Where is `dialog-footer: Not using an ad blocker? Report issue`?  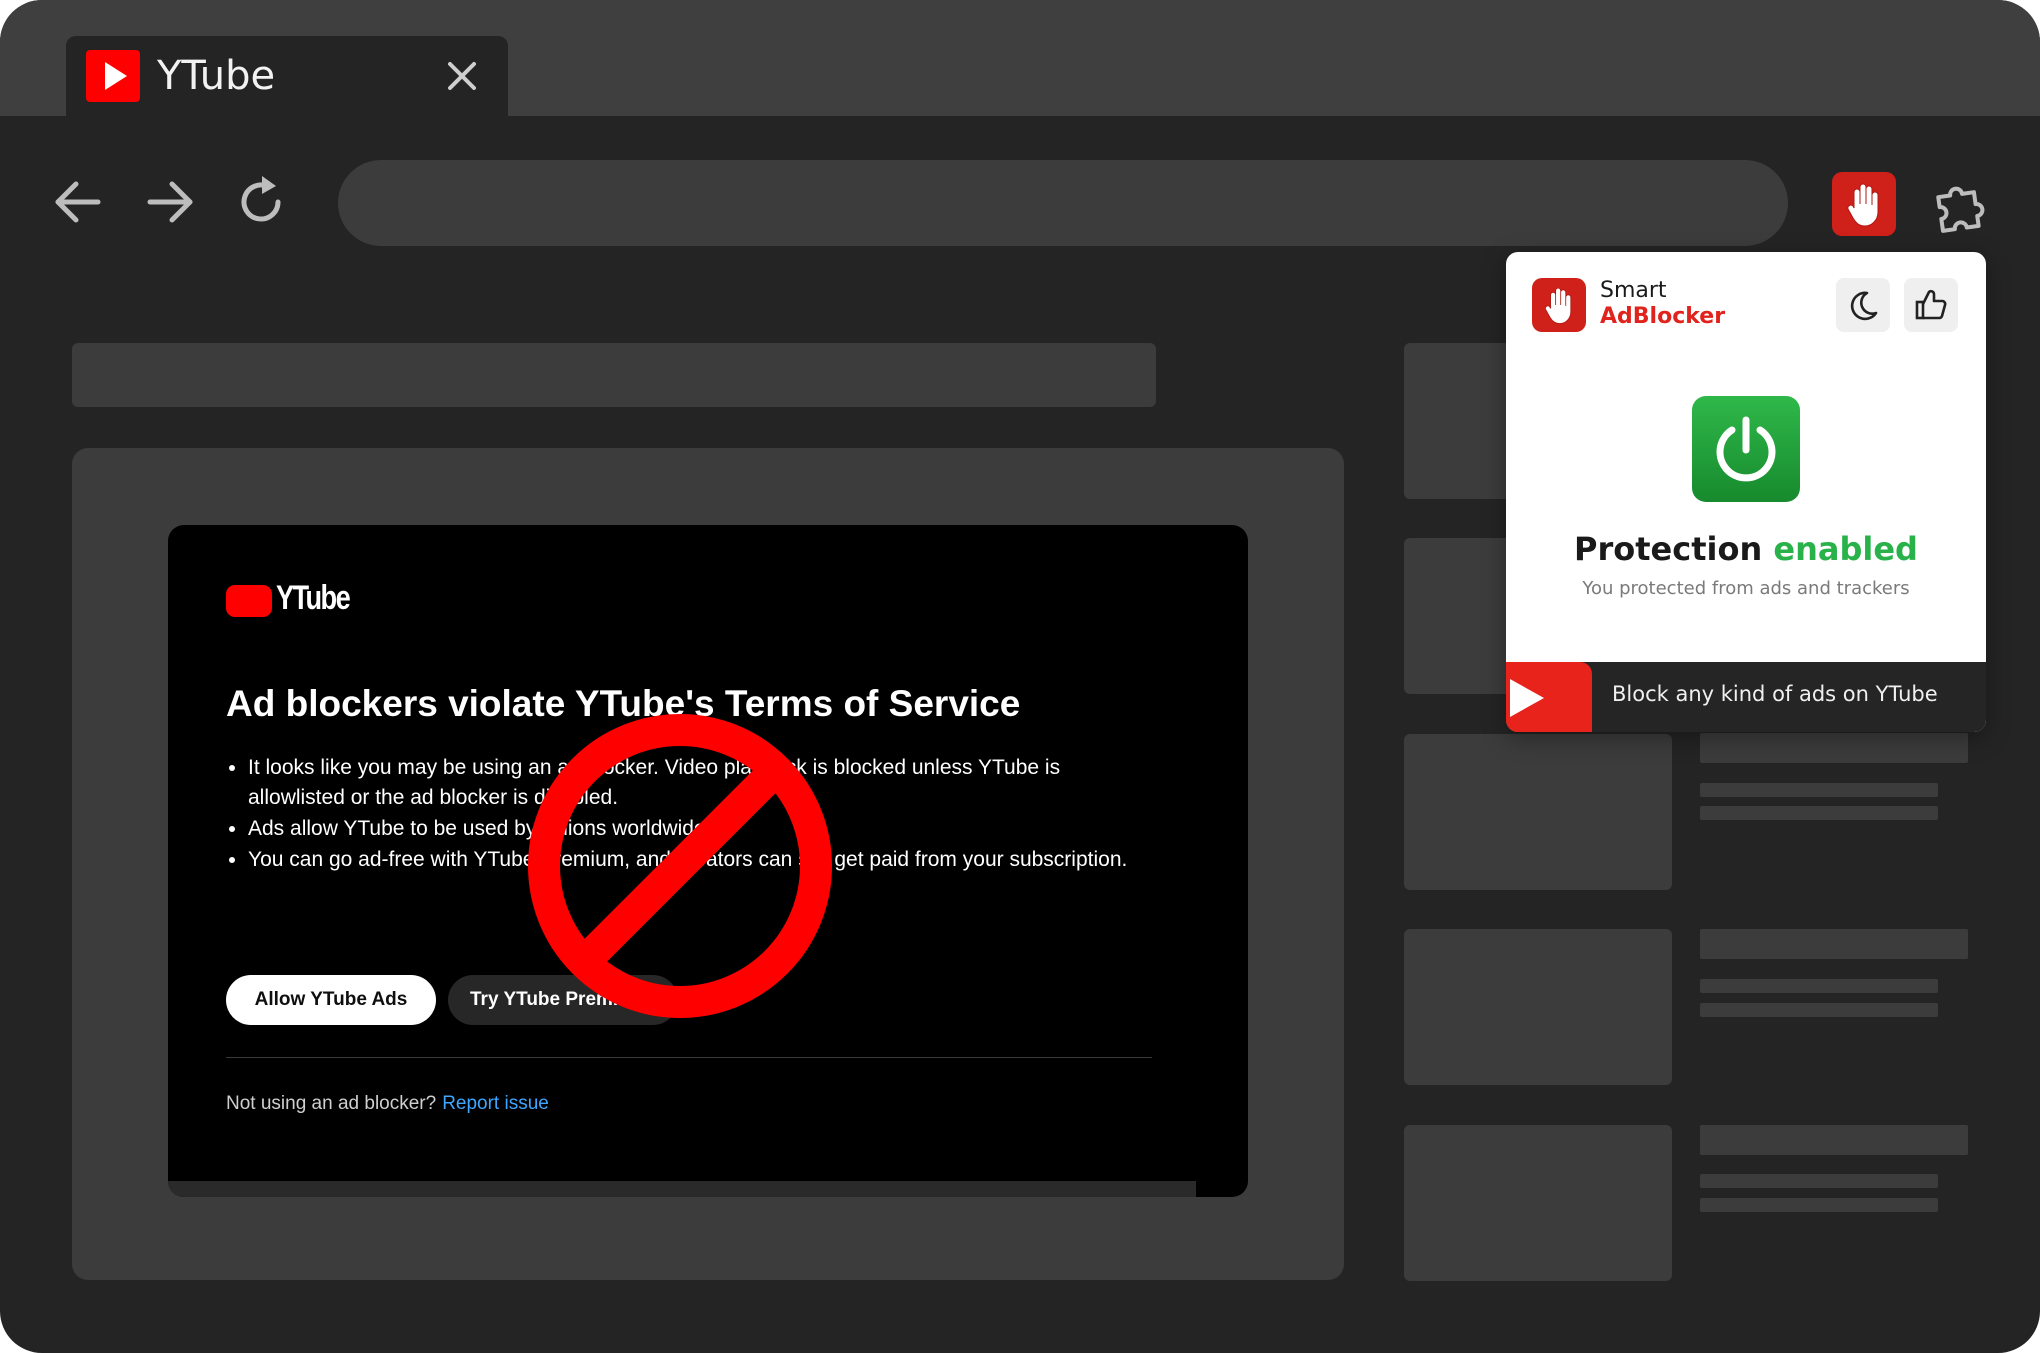 dialog-footer: Not using an ad blocker? Report issue is located at coordinates (387, 1104).